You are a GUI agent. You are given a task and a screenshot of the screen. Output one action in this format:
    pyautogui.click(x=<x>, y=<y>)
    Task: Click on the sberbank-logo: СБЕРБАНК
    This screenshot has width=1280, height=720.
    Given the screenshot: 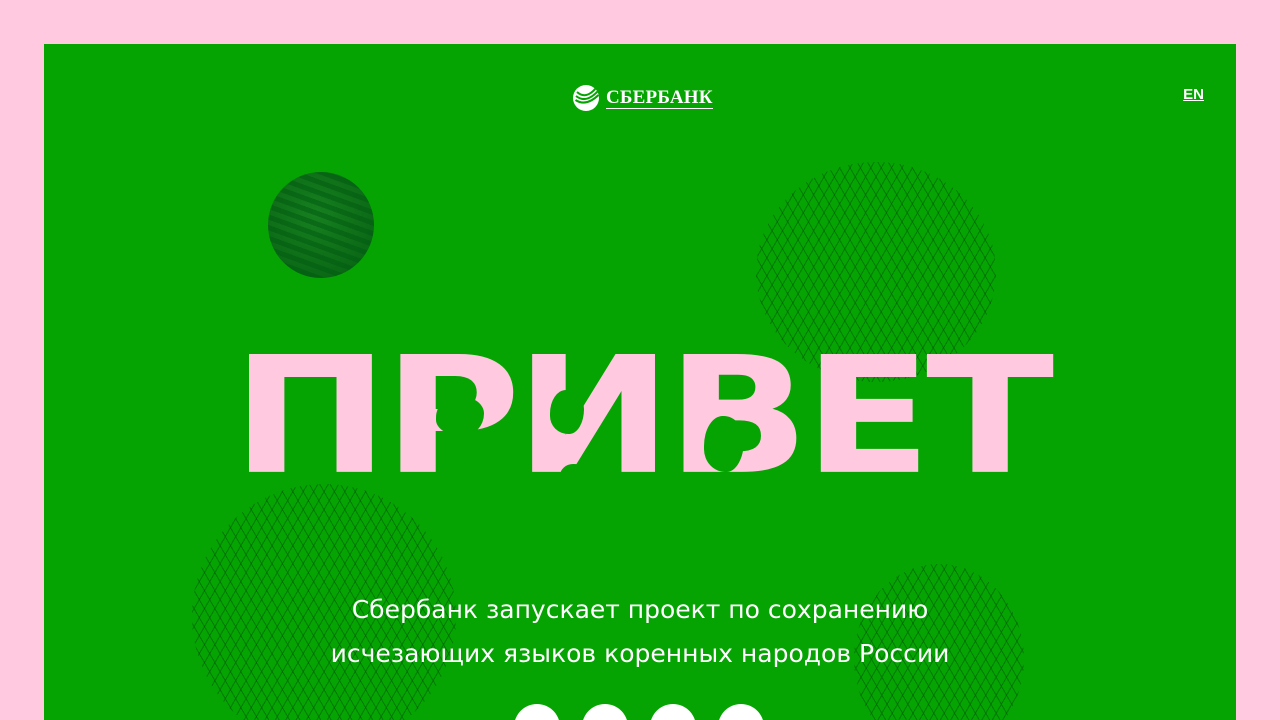 What is the action you would take?
    pyautogui.click(x=642, y=98)
    